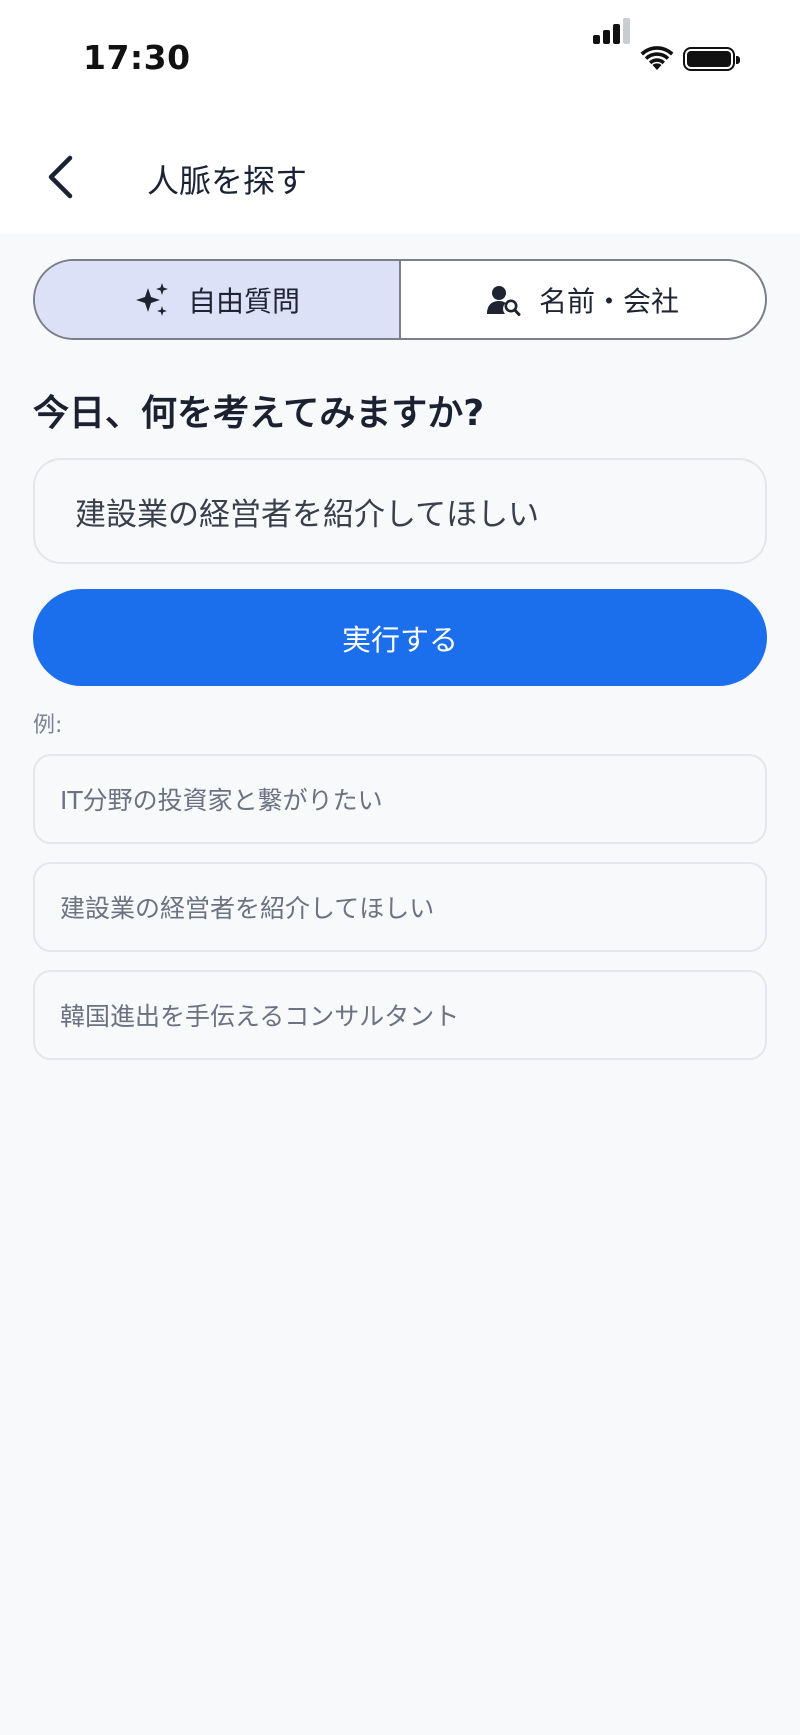 The width and height of the screenshot is (800, 1735). What do you see at coordinates (221, 800) in the screenshot?
I see `example-item-label: IT分野の投資家と繋がりたい` at bounding box center [221, 800].